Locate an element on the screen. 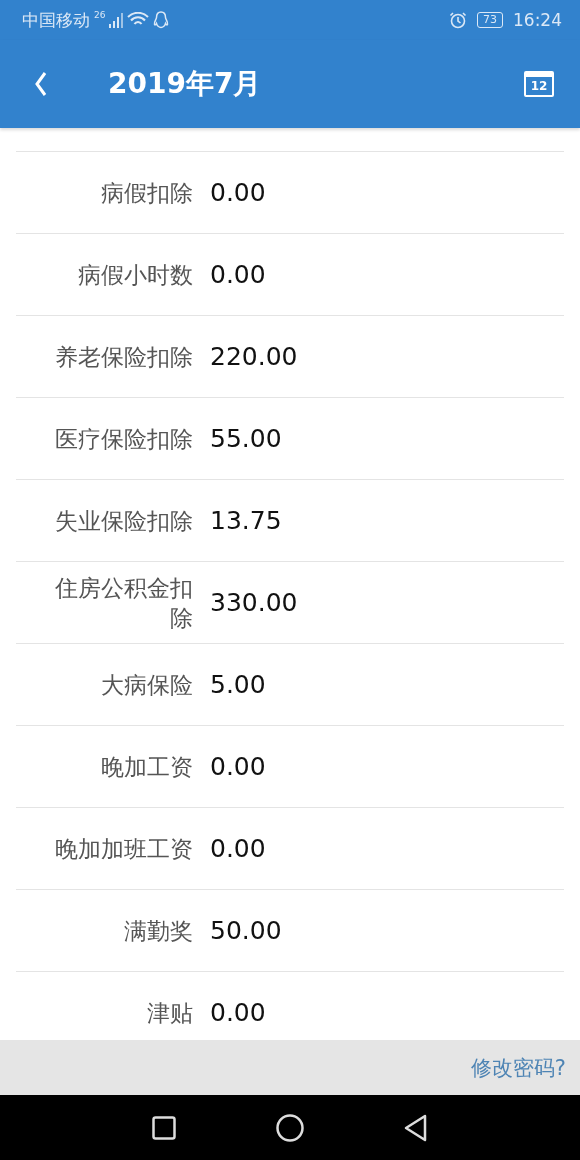 The height and width of the screenshot is (1160, 580). penguin-icon is located at coordinates (161, 20).